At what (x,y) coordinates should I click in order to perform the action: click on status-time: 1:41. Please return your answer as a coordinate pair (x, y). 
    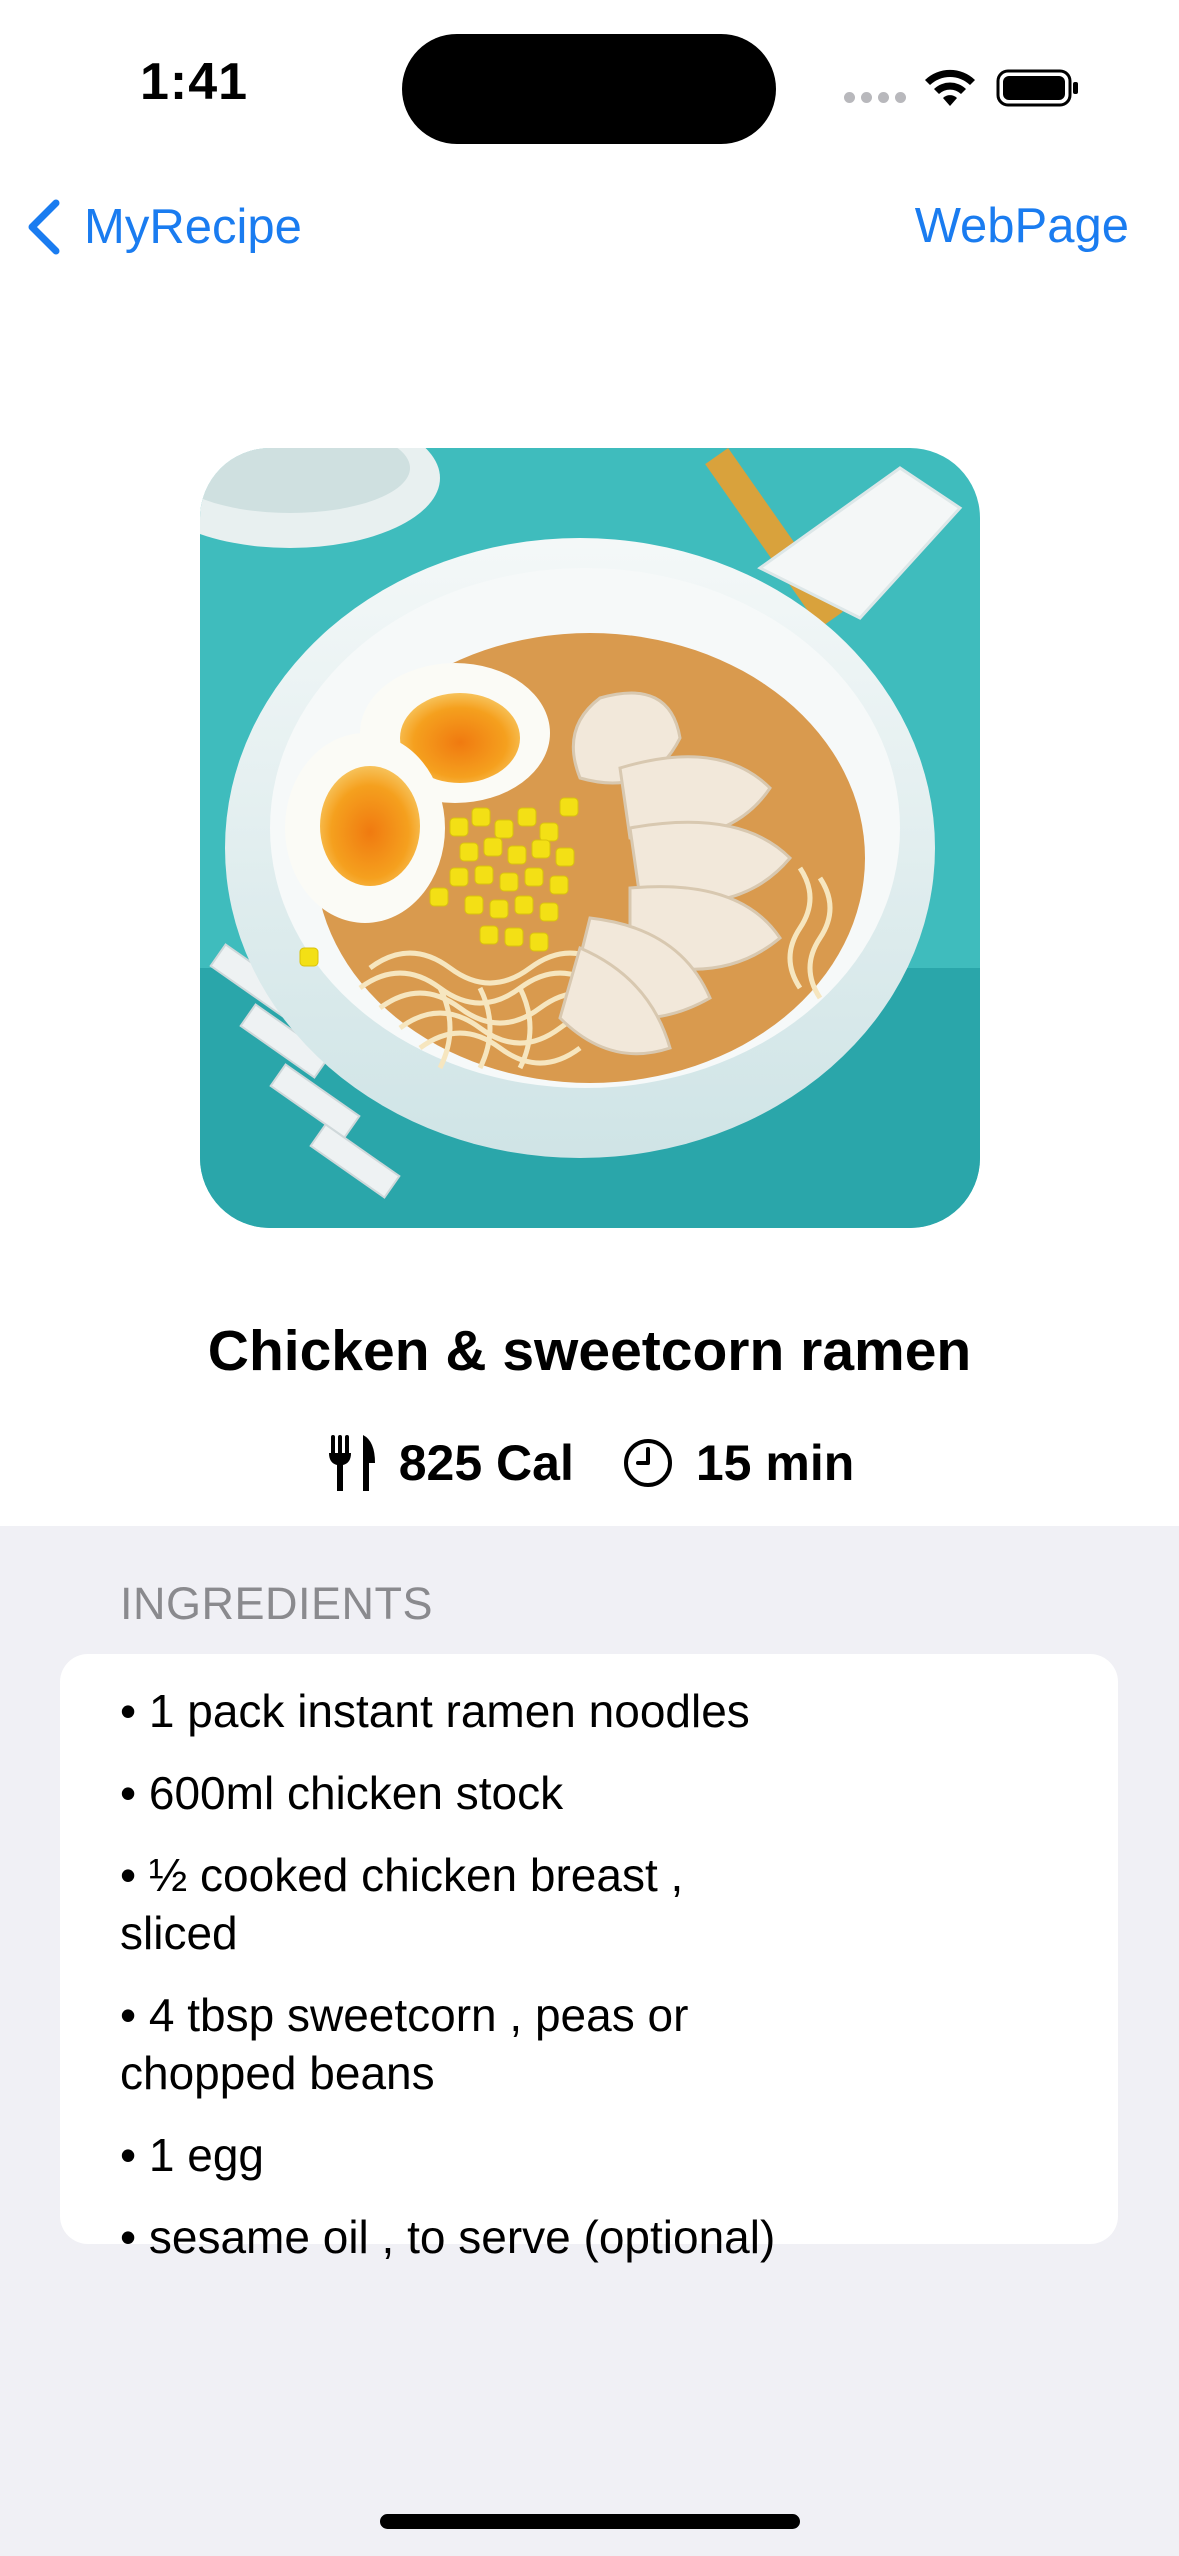
    Looking at the image, I should click on (194, 82).